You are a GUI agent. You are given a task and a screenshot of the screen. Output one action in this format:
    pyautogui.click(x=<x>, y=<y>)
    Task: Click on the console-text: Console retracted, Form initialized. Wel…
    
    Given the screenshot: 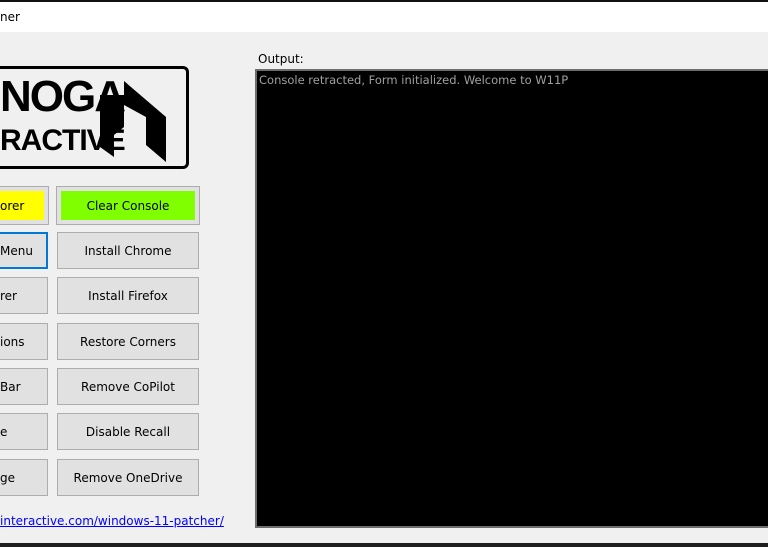 What is the action you would take?
    pyautogui.click(x=414, y=80)
    